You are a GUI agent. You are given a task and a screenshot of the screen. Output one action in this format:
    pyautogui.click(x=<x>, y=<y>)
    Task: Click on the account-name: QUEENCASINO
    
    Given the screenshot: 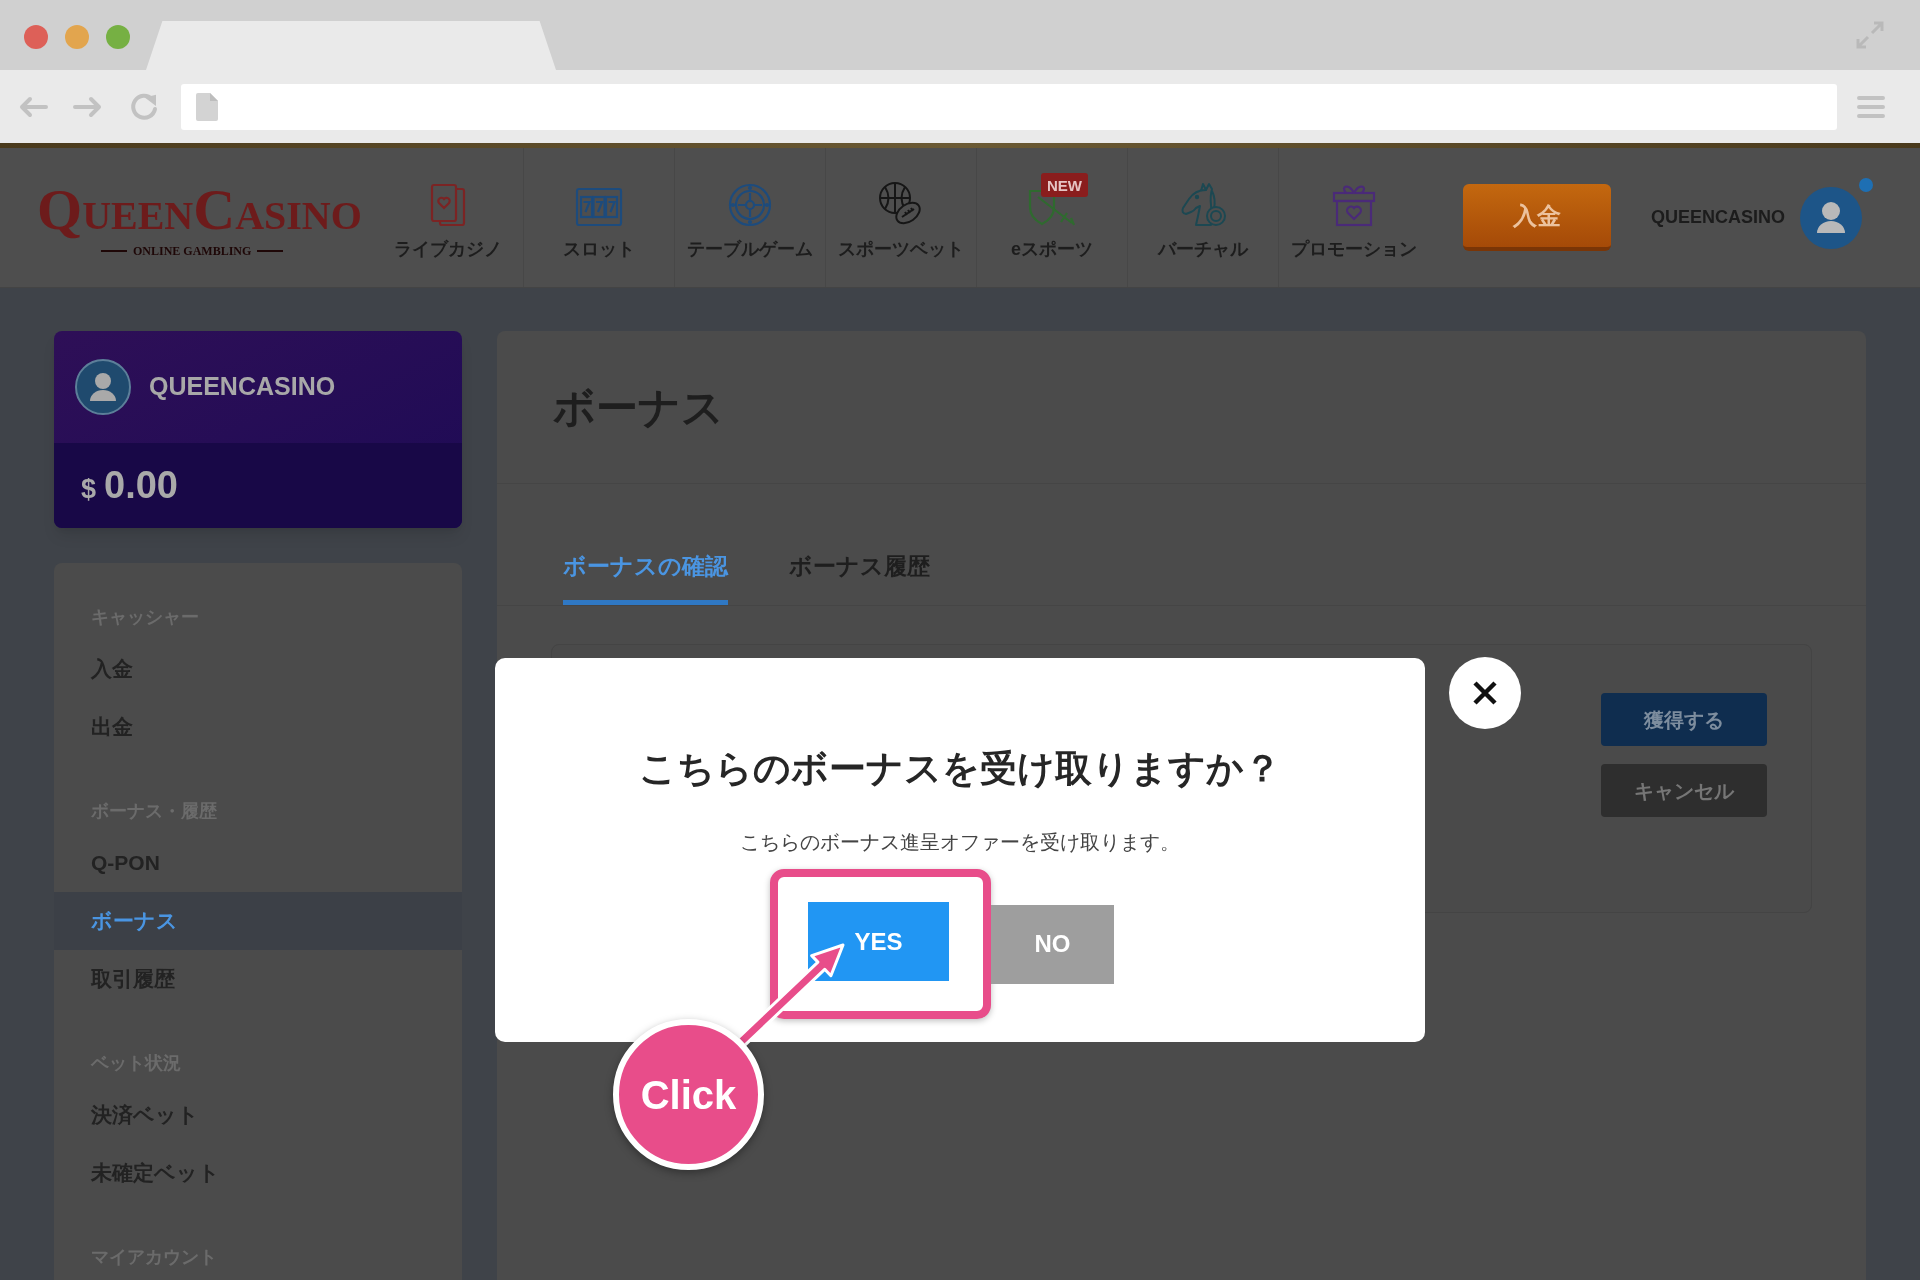 What is the action you would take?
    pyautogui.click(x=242, y=387)
    